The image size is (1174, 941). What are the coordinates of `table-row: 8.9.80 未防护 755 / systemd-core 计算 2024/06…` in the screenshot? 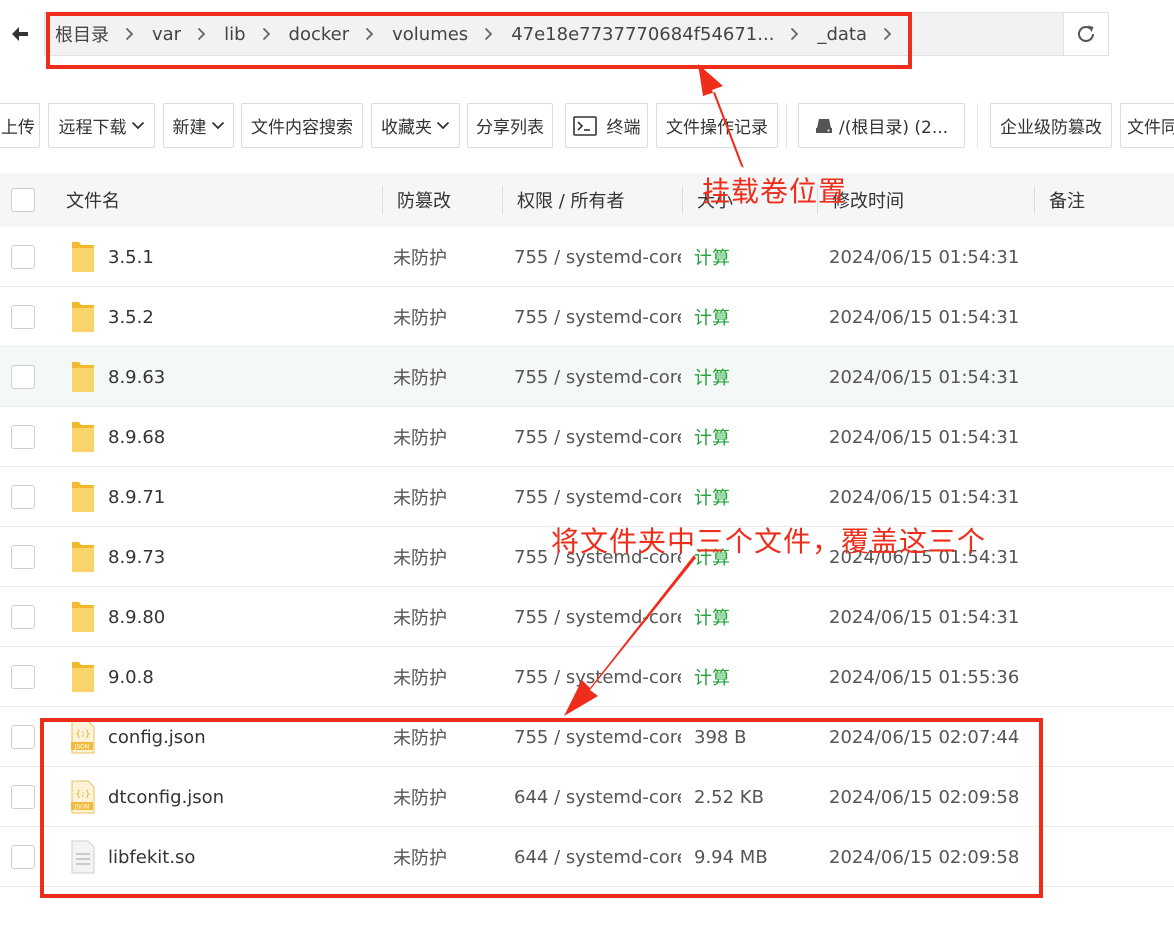 It's located at (587, 617).